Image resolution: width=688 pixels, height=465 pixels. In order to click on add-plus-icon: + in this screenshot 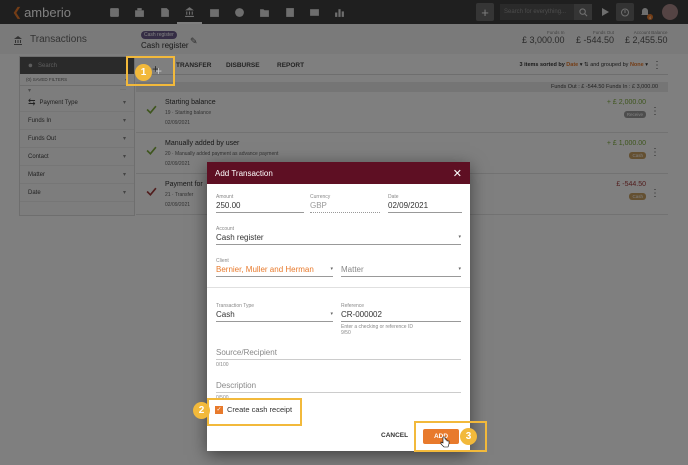, I will do `click(158, 71)`.